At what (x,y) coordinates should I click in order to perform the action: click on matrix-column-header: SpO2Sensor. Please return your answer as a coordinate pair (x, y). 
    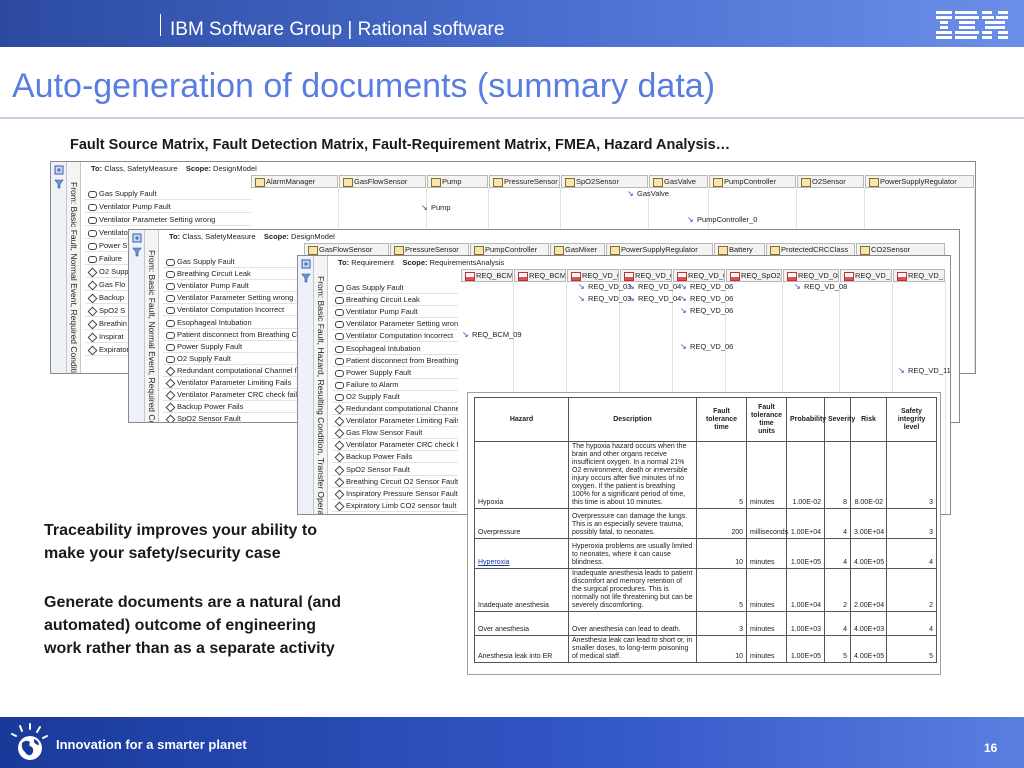
    Looking at the image, I should click on (604, 181).